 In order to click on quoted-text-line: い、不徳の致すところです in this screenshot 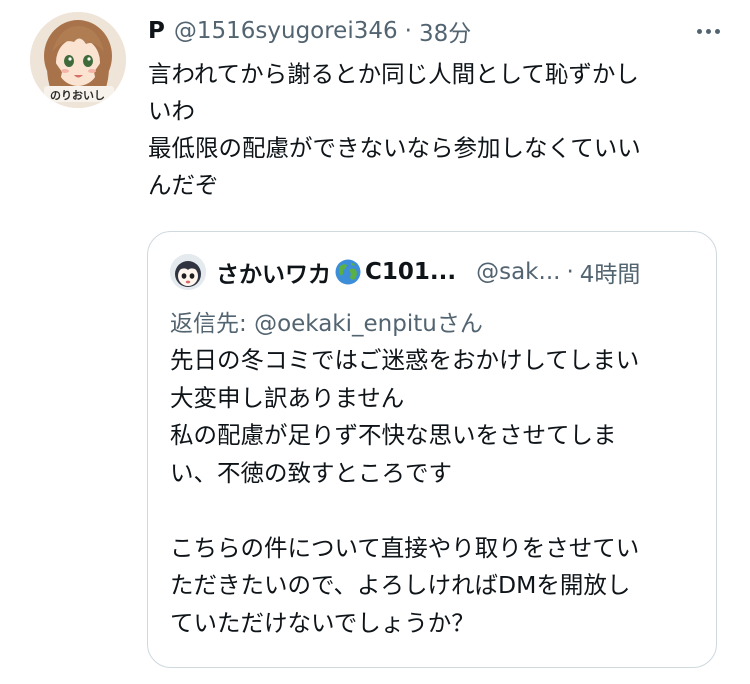, I will do `click(311, 472)`.